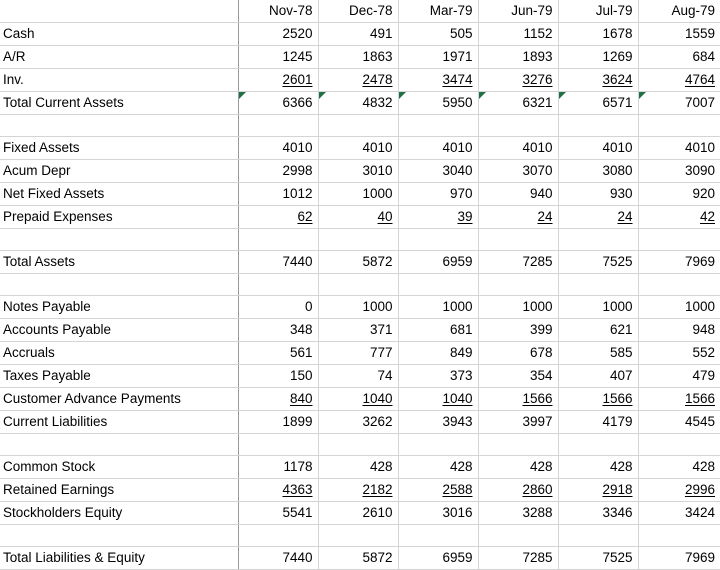  I want to click on cell-common-stock-dec-78: 428, so click(358, 467).